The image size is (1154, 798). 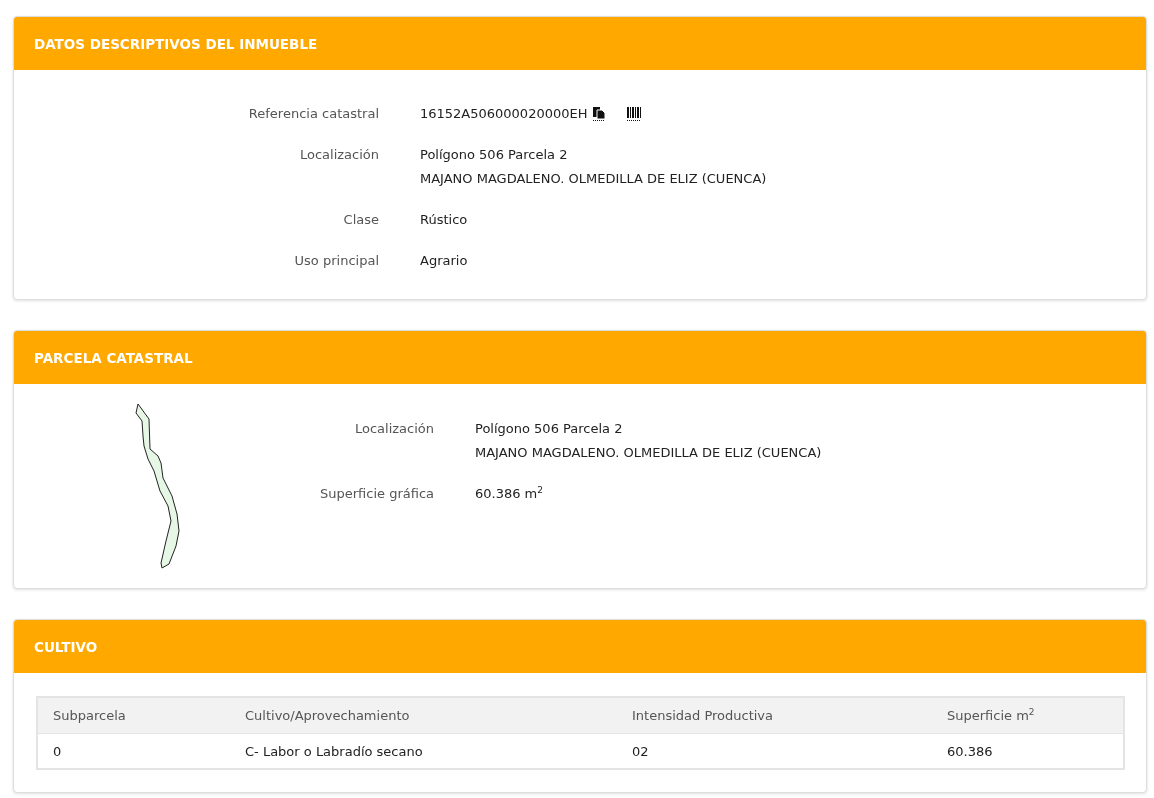 I want to click on panel-title: CULTIVO, so click(x=66, y=646).